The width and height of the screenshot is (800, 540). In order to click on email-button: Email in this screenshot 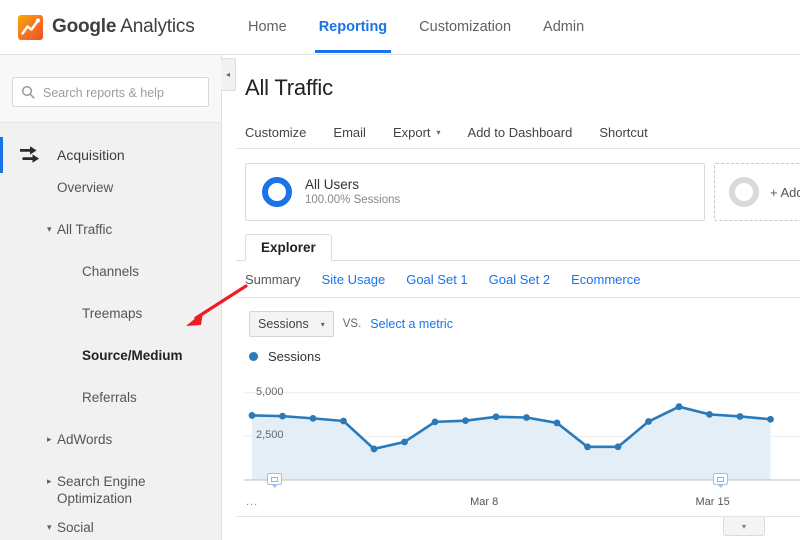, I will do `click(349, 132)`.